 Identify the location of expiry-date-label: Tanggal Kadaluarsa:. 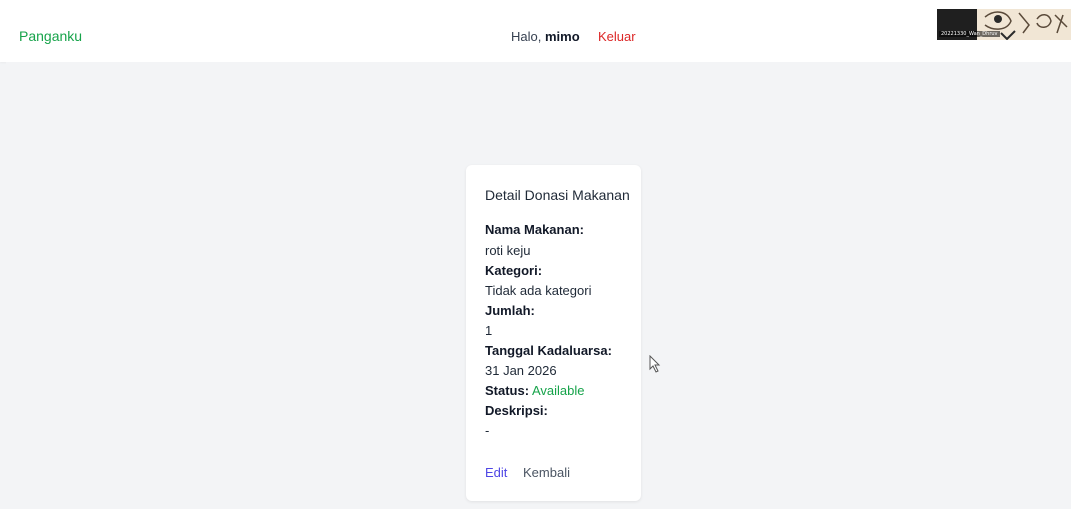
(548, 350).